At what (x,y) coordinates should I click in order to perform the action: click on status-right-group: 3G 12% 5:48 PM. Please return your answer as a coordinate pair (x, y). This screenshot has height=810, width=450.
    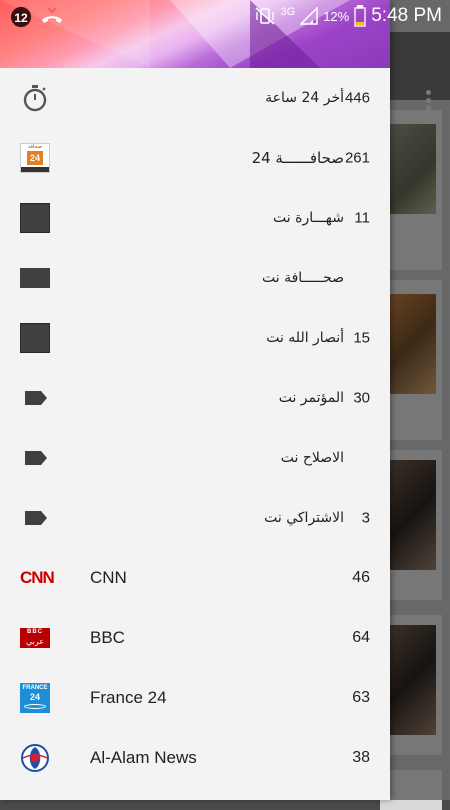
    Looking at the image, I should click on (348, 16).